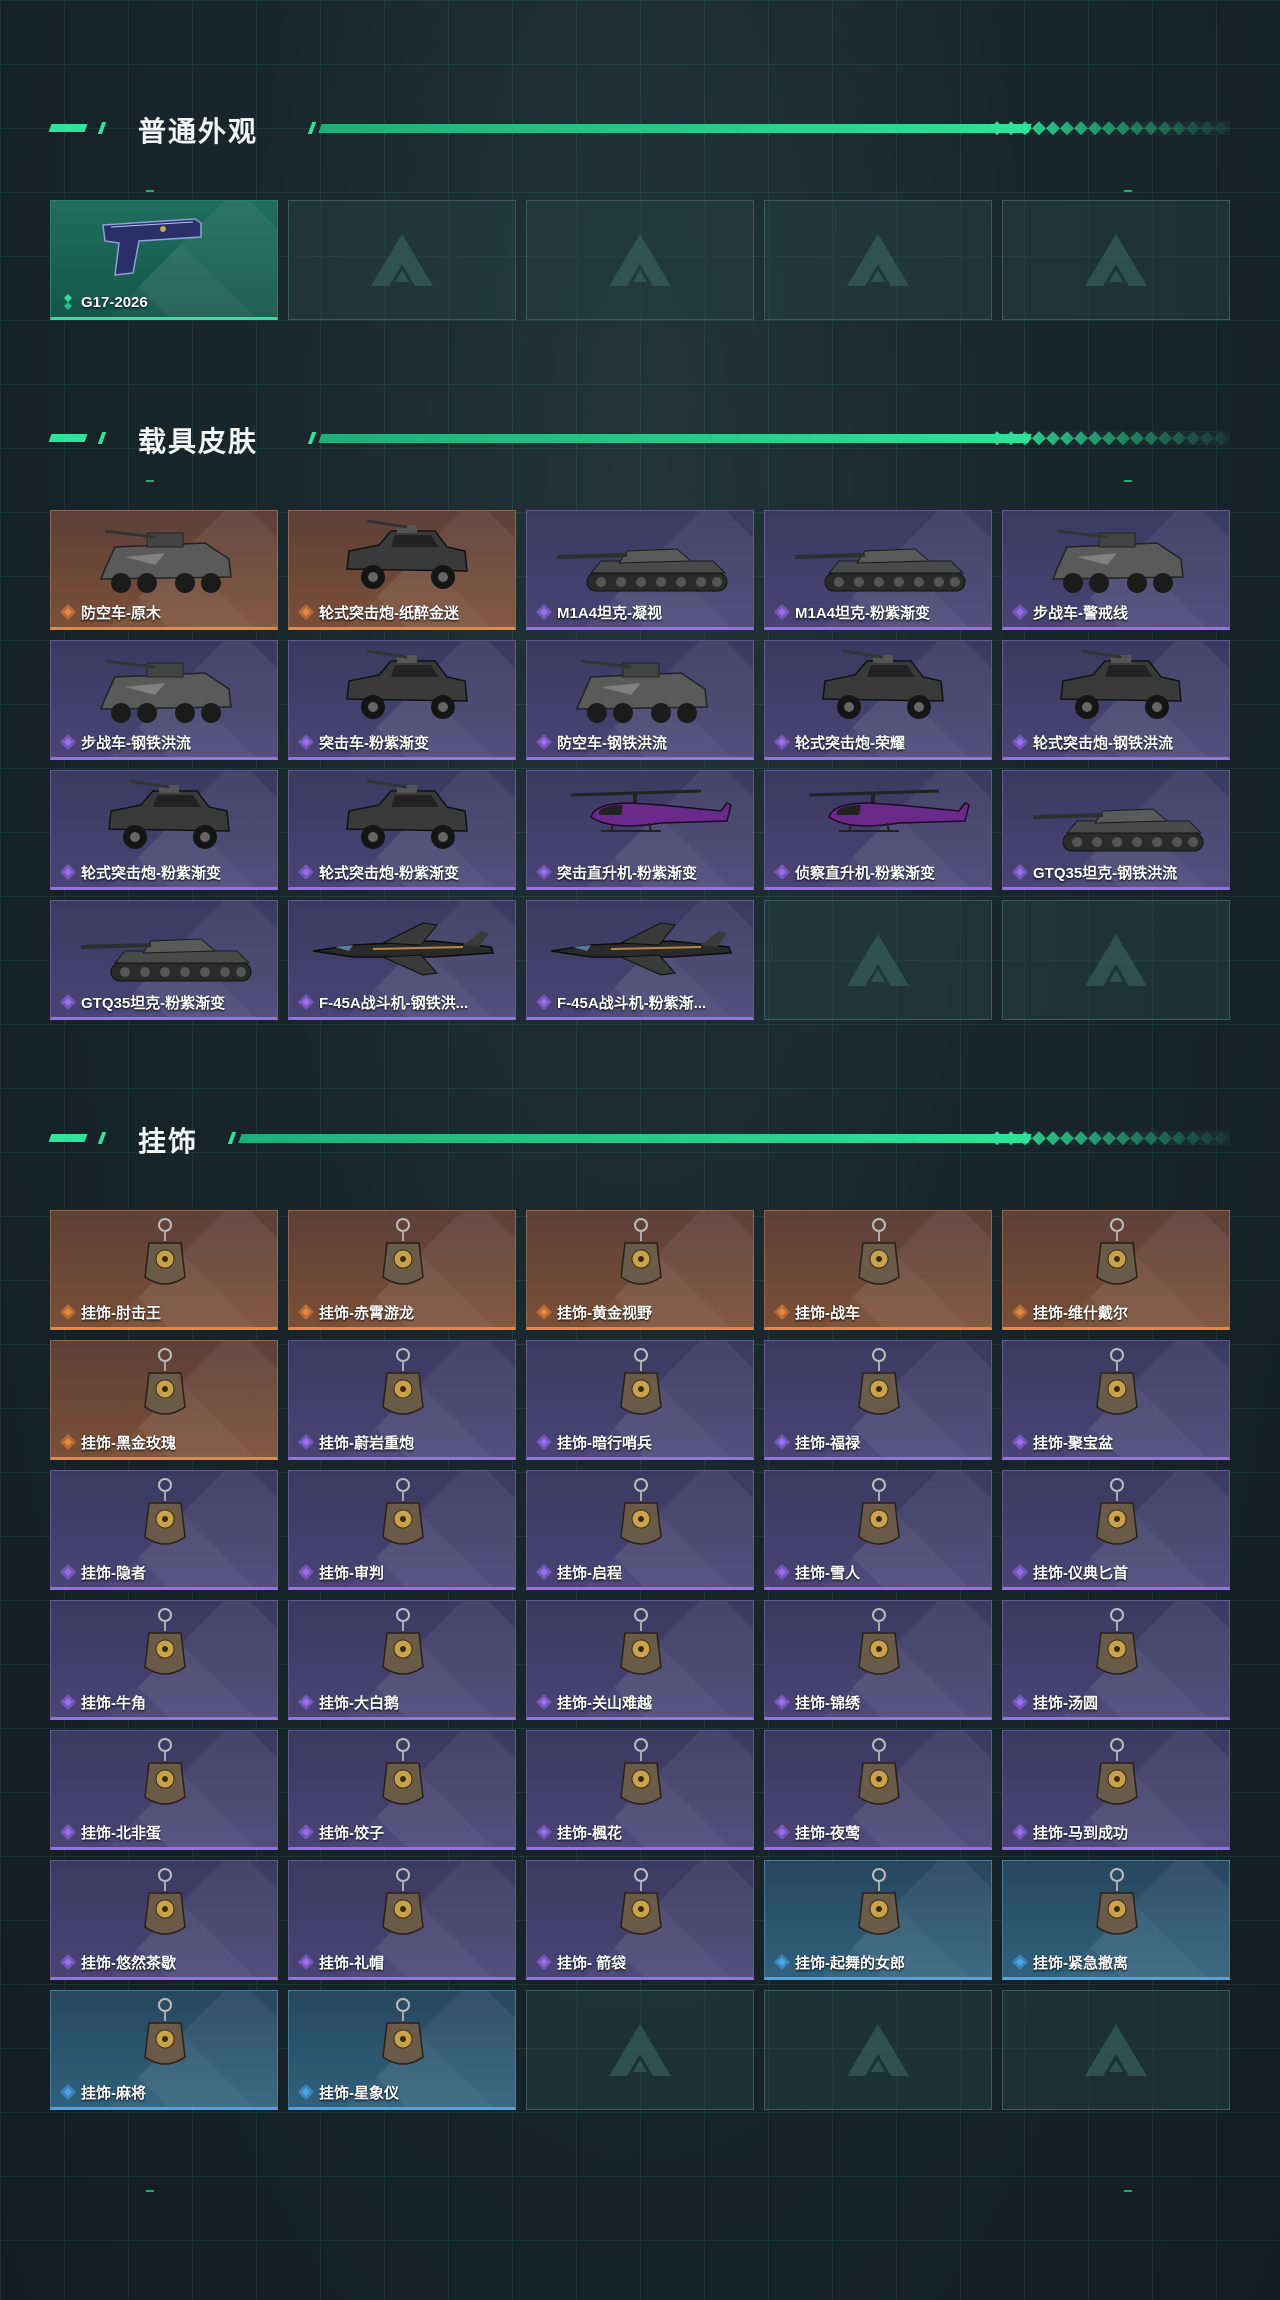  Describe the element at coordinates (70, 302) in the screenshot. I see `rarity-green-icon` at that location.